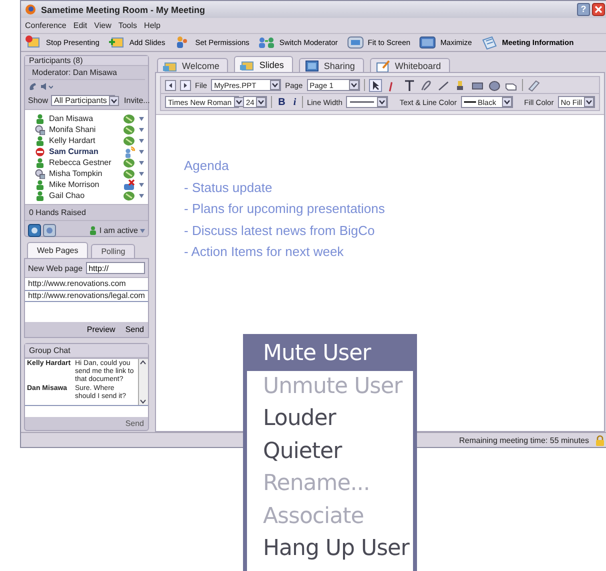  Describe the element at coordinates (115, 268) in the screenshot. I see `url-input: http://` at that location.